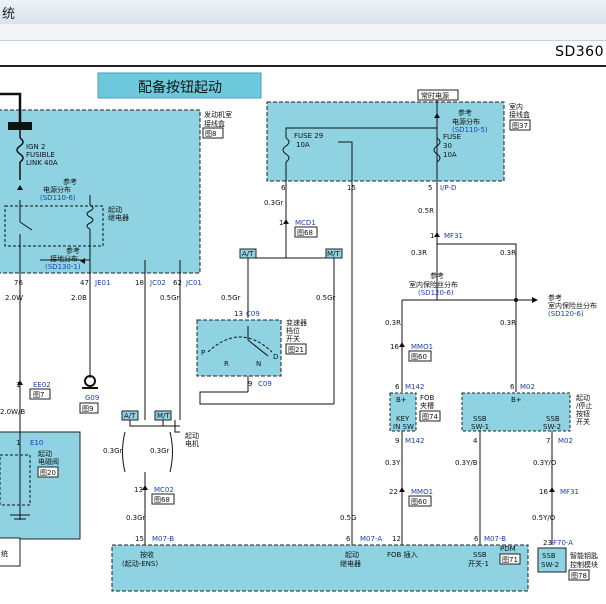 The height and width of the screenshot is (604, 606). Describe the element at coordinates (414, 441) in the screenshot. I see `svg-text: M142` at that location.